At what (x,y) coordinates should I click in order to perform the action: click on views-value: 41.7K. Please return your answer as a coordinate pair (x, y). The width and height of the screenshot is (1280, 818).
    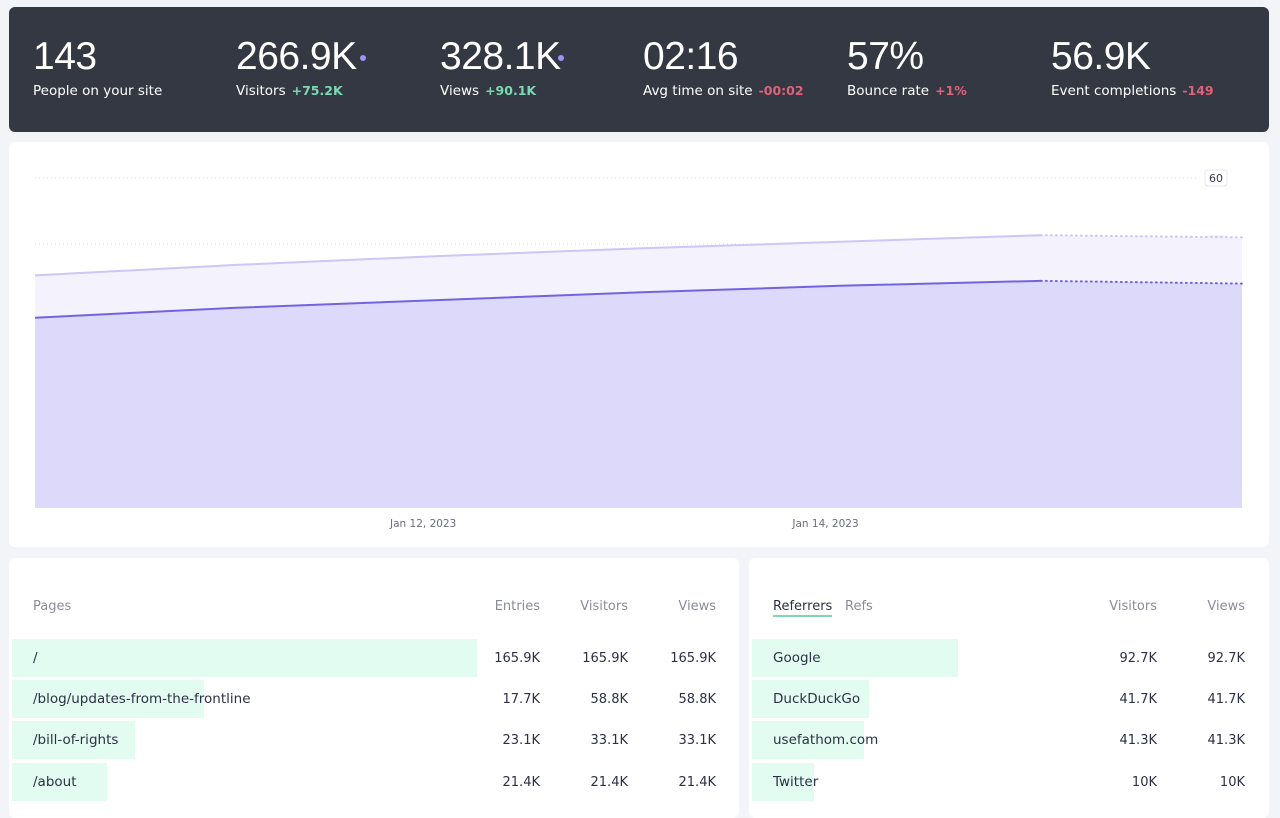
    Looking at the image, I should click on (1200, 699).